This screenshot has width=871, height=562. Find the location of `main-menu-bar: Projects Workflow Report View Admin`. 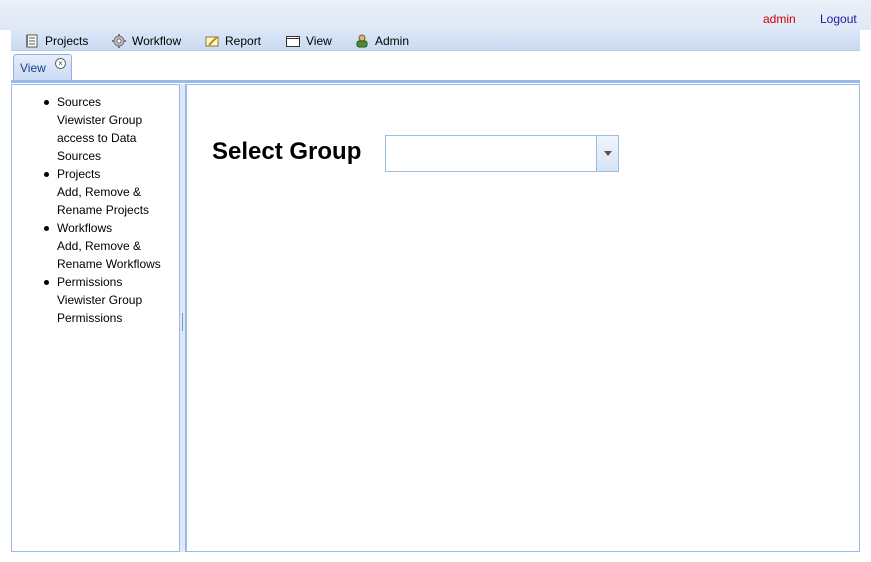

main-menu-bar: Projects Workflow Report View Admin is located at coordinates (435, 40).